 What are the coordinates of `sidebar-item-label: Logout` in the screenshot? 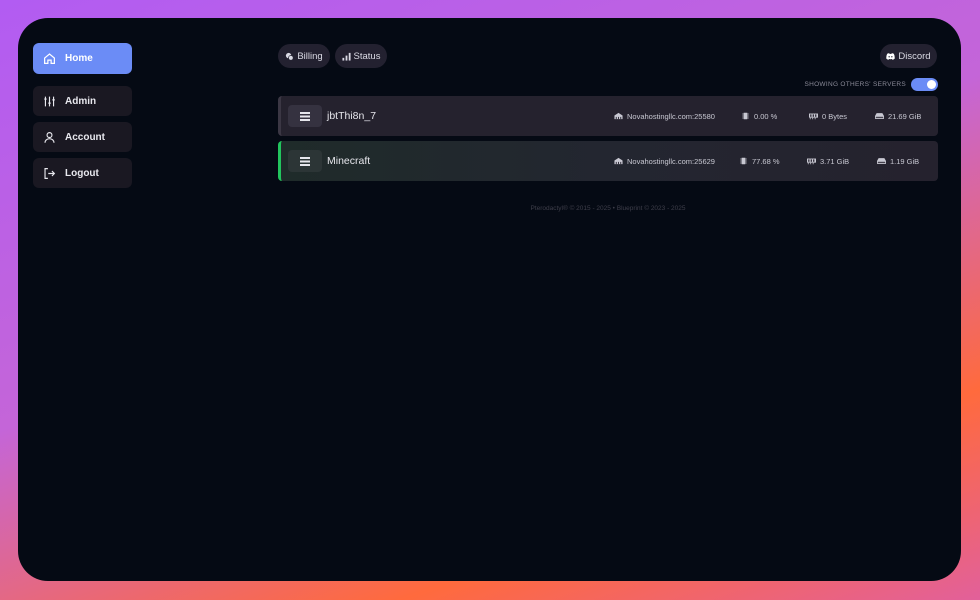 It's located at (82, 173).